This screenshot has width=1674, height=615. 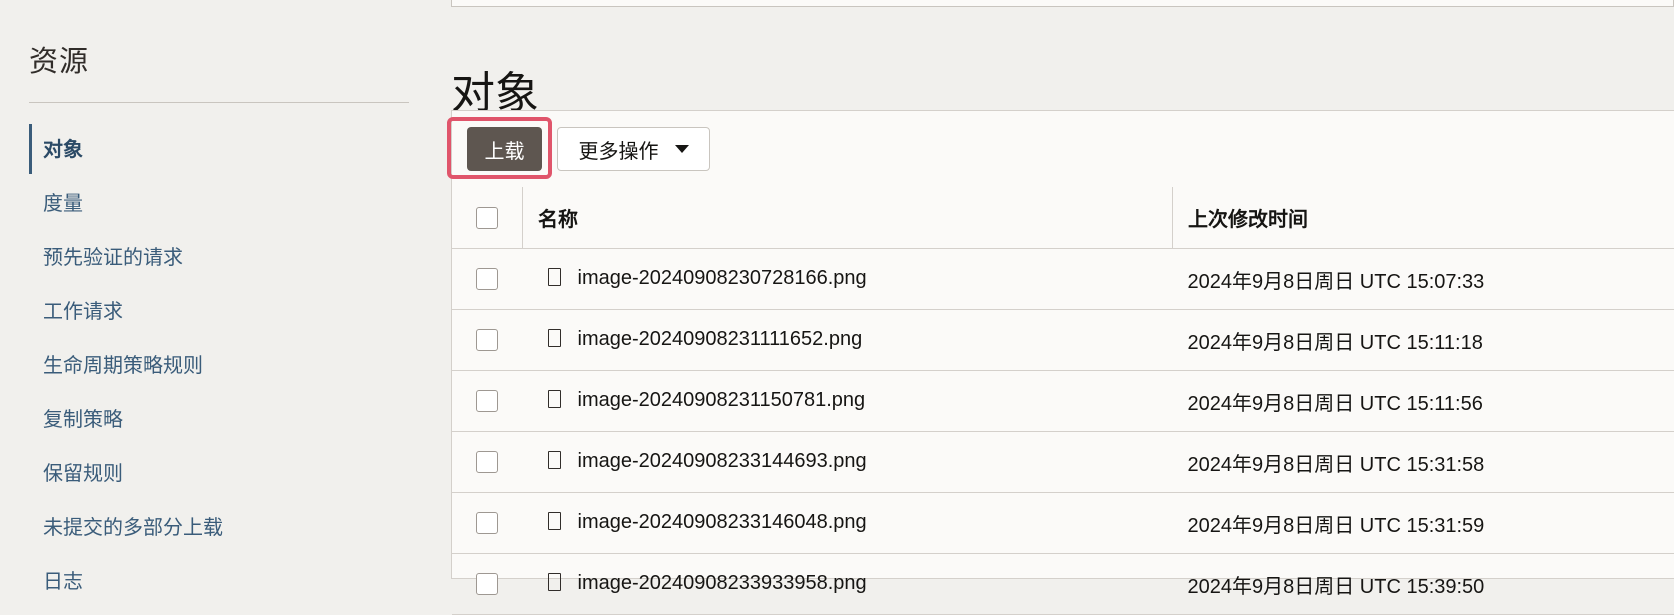 I want to click on object-name: image-20240908233933958.png, so click(x=722, y=584).